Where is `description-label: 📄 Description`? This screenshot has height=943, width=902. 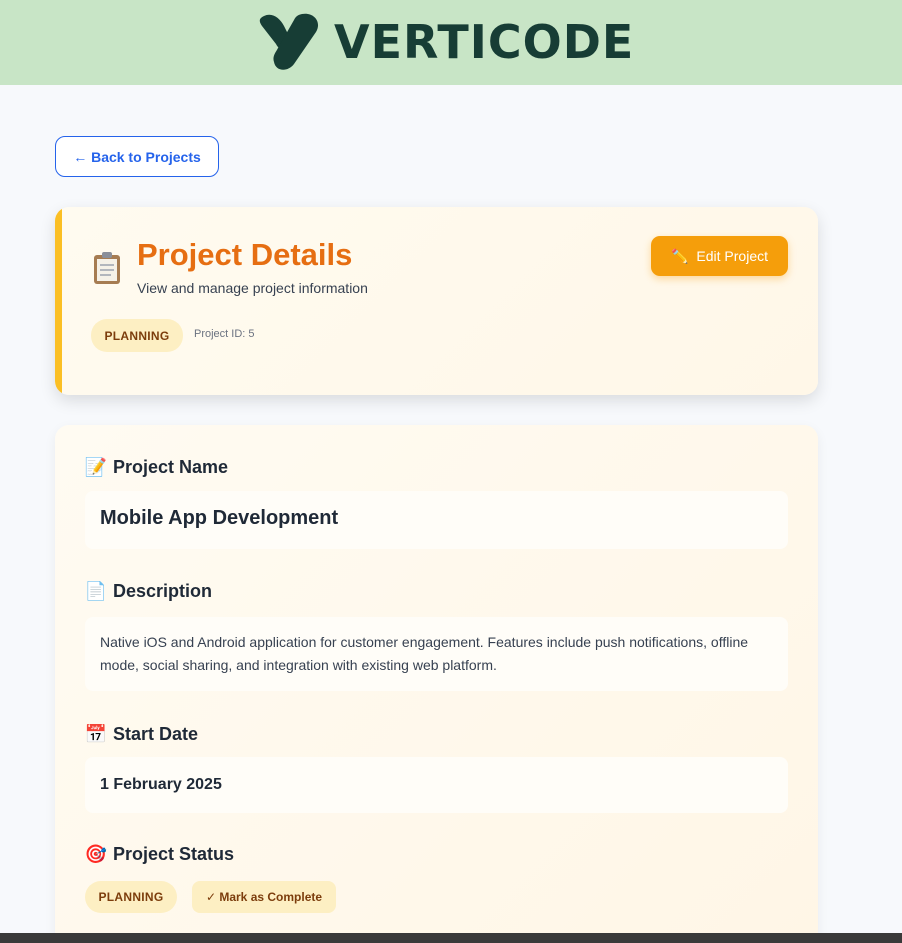
description-label: 📄 Description is located at coordinates (148, 591).